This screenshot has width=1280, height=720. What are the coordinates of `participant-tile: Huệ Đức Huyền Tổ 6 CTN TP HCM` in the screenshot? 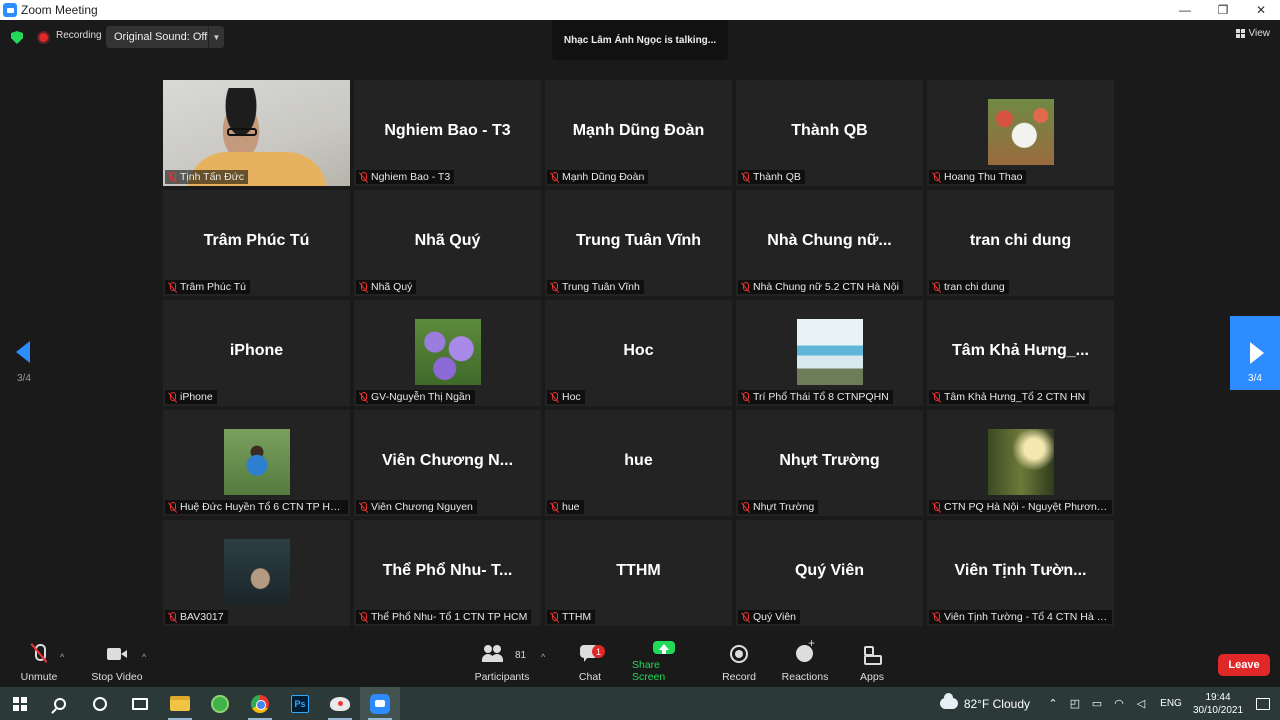 It's located at (256, 463).